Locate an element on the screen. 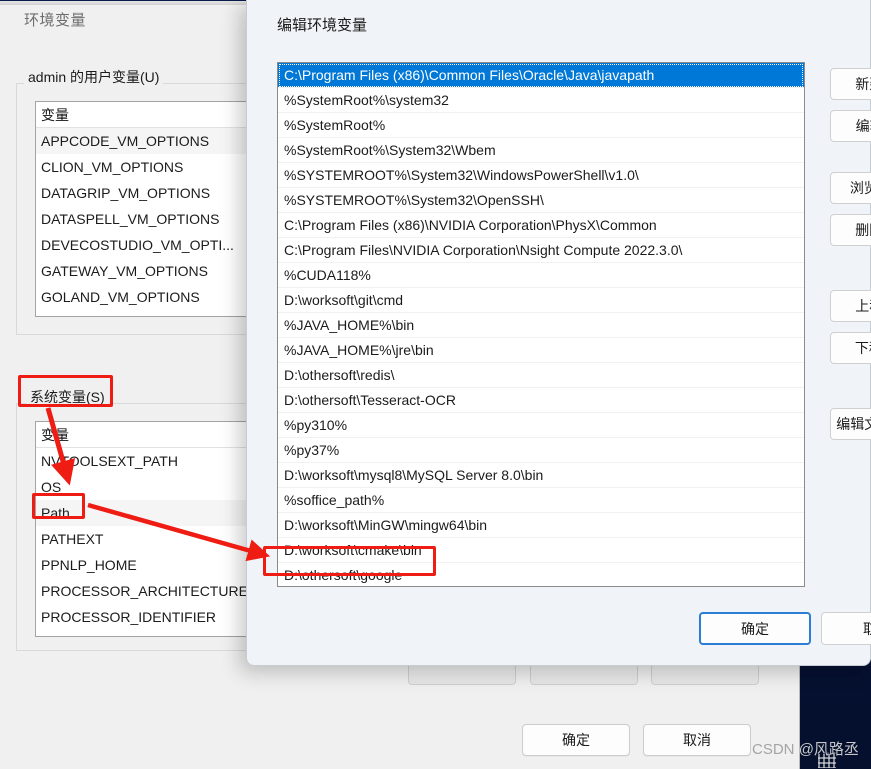 This screenshot has width=871, height=769. path-entry-row: D:\worksoft\git\cmd is located at coordinates (541, 300).